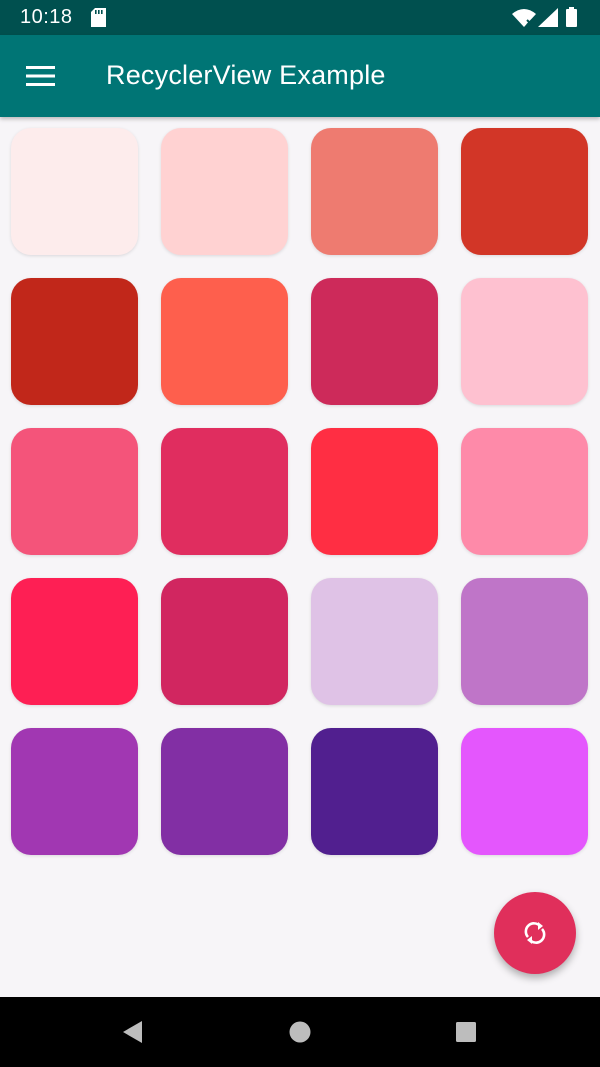 The width and height of the screenshot is (600, 1067). What do you see at coordinates (133, 1032) in the screenshot?
I see `back-triangle-icon` at bounding box center [133, 1032].